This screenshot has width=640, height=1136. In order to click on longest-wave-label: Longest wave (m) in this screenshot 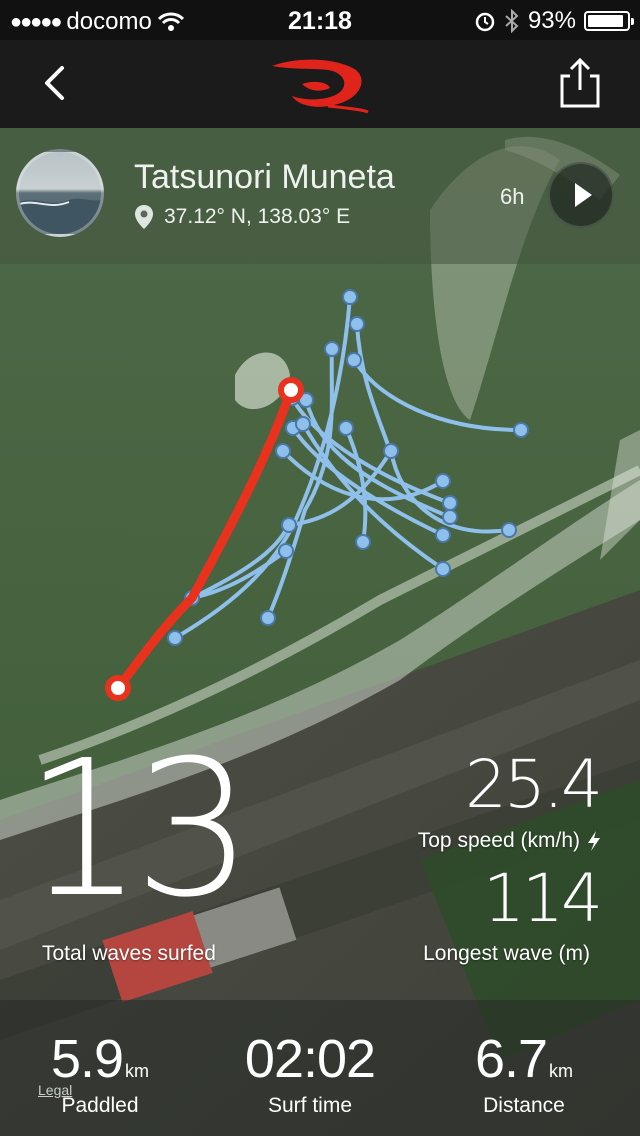, I will do `click(506, 953)`.